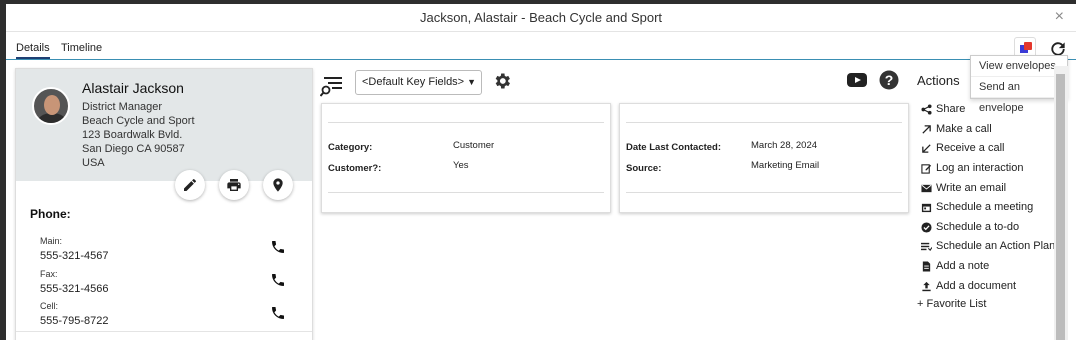 This screenshot has height=340, width=1076. Describe the element at coordinates (132, 135) in the screenshot. I see `contact-street: 123 Boardwalk Bvld.` at that location.